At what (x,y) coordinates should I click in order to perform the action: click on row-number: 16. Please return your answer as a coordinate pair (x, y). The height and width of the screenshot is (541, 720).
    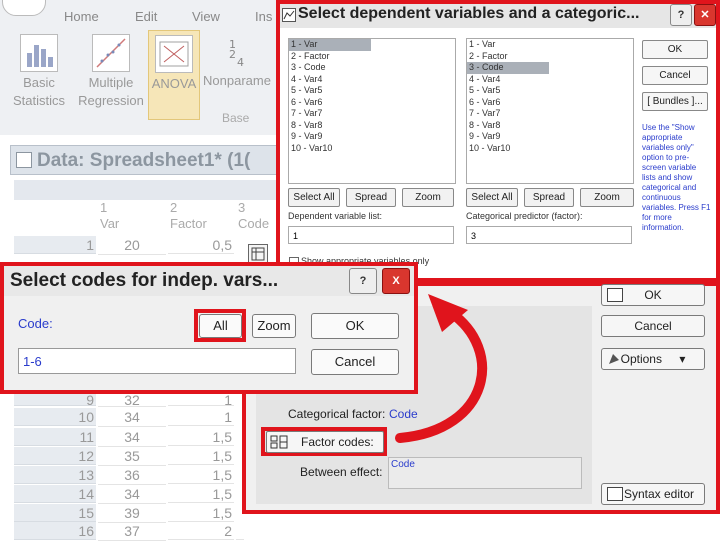
    Looking at the image, I should click on (55, 531).